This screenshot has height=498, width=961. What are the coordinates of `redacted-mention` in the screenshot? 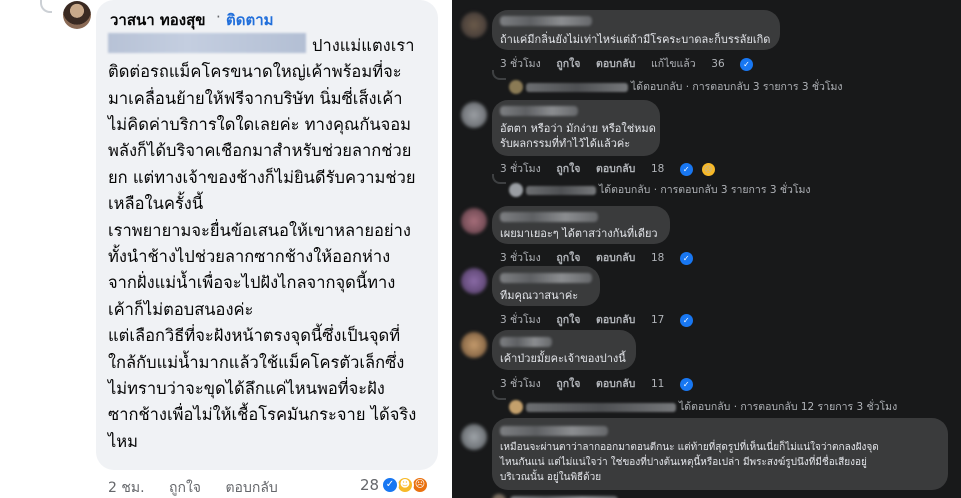 It's located at (207, 43).